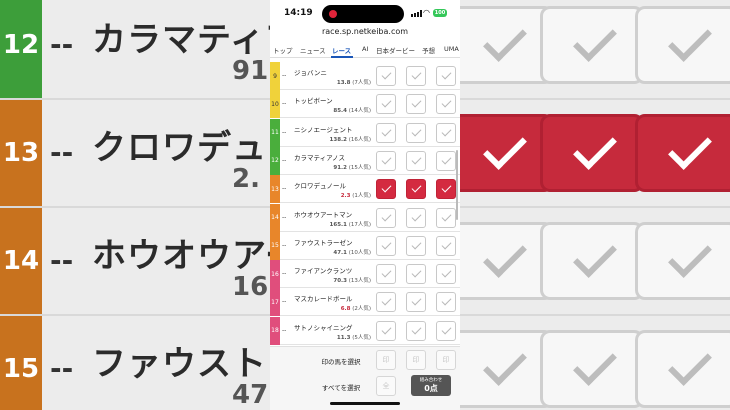 This screenshot has height=410, width=730. What do you see at coordinates (310, 72) in the screenshot?
I see `horse-name: ジョバンニ` at bounding box center [310, 72].